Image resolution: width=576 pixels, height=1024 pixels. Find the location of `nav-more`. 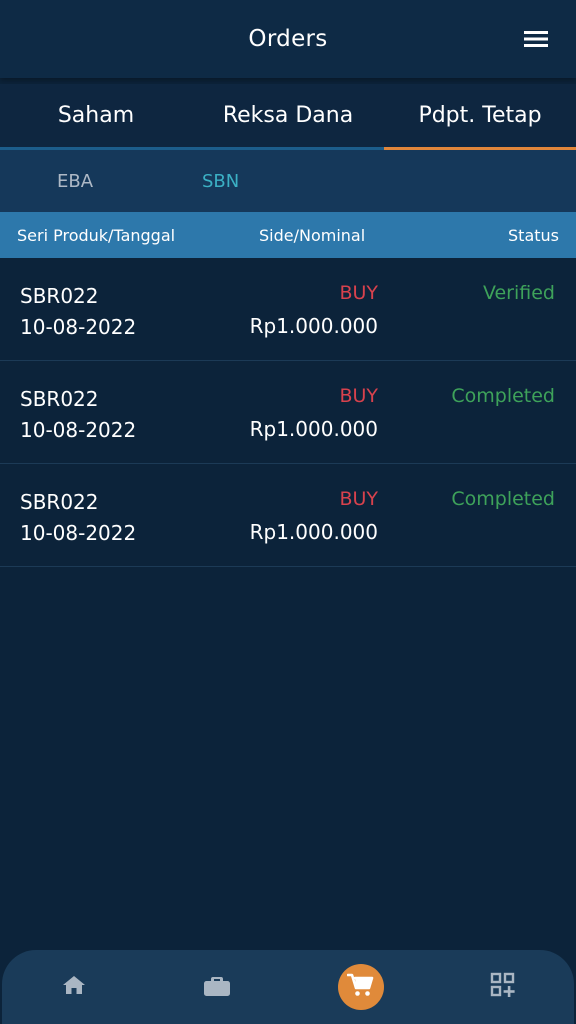

nav-more is located at coordinates (503, 987).